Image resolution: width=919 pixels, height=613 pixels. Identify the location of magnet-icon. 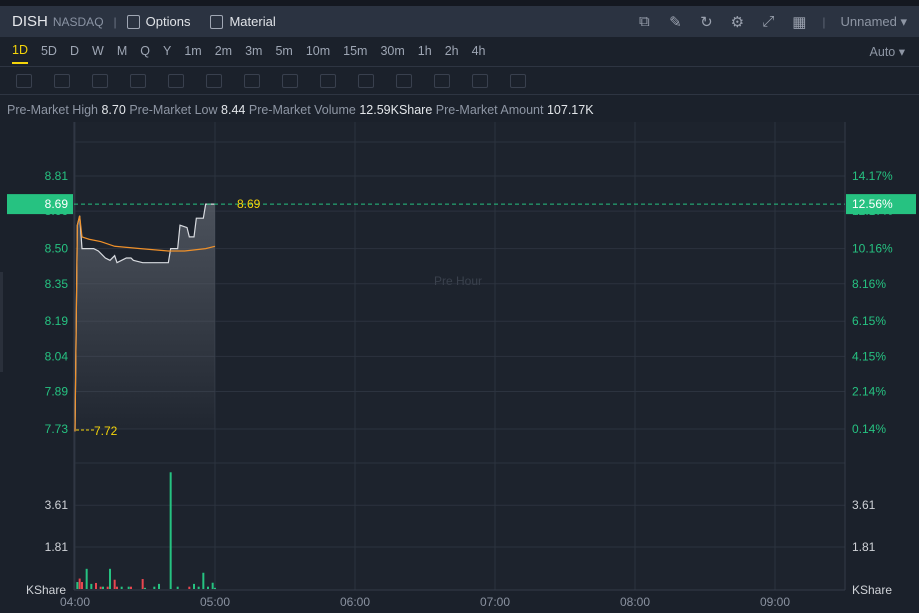
(442, 80).